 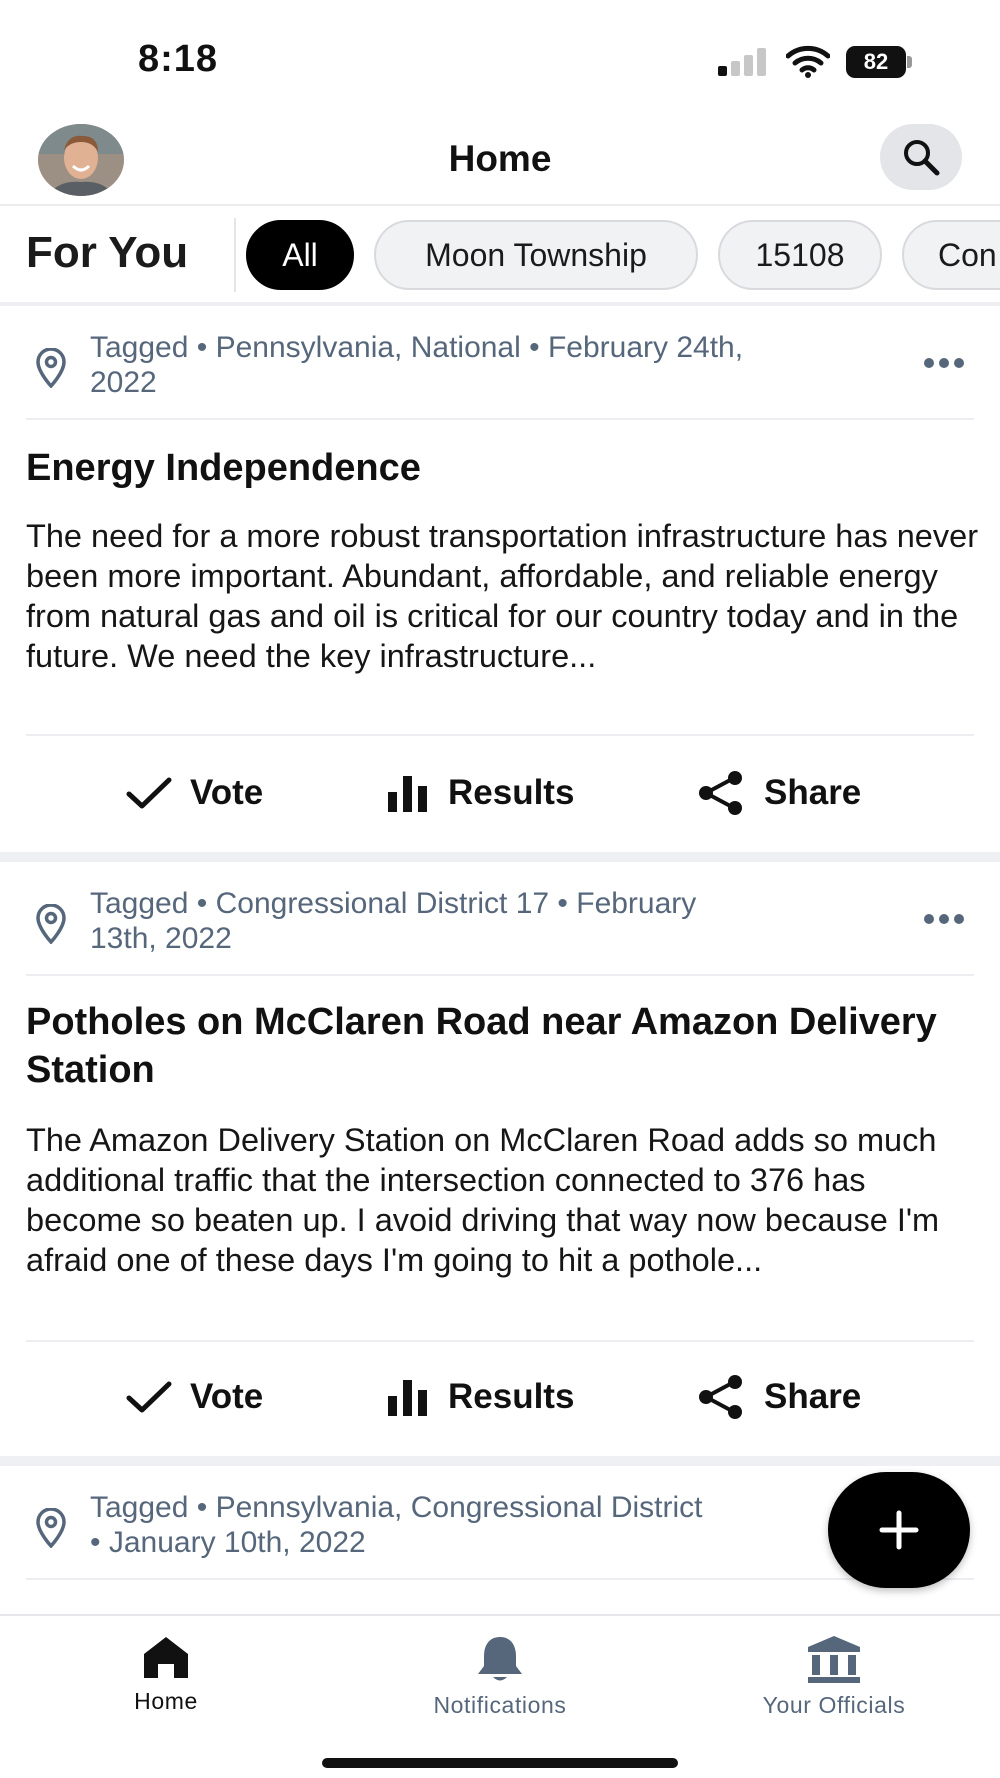 What do you see at coordinates (161, 938) in the screenshot?
I see `post-tags-line: 13th, 2022` at bounding box center [161, 938].